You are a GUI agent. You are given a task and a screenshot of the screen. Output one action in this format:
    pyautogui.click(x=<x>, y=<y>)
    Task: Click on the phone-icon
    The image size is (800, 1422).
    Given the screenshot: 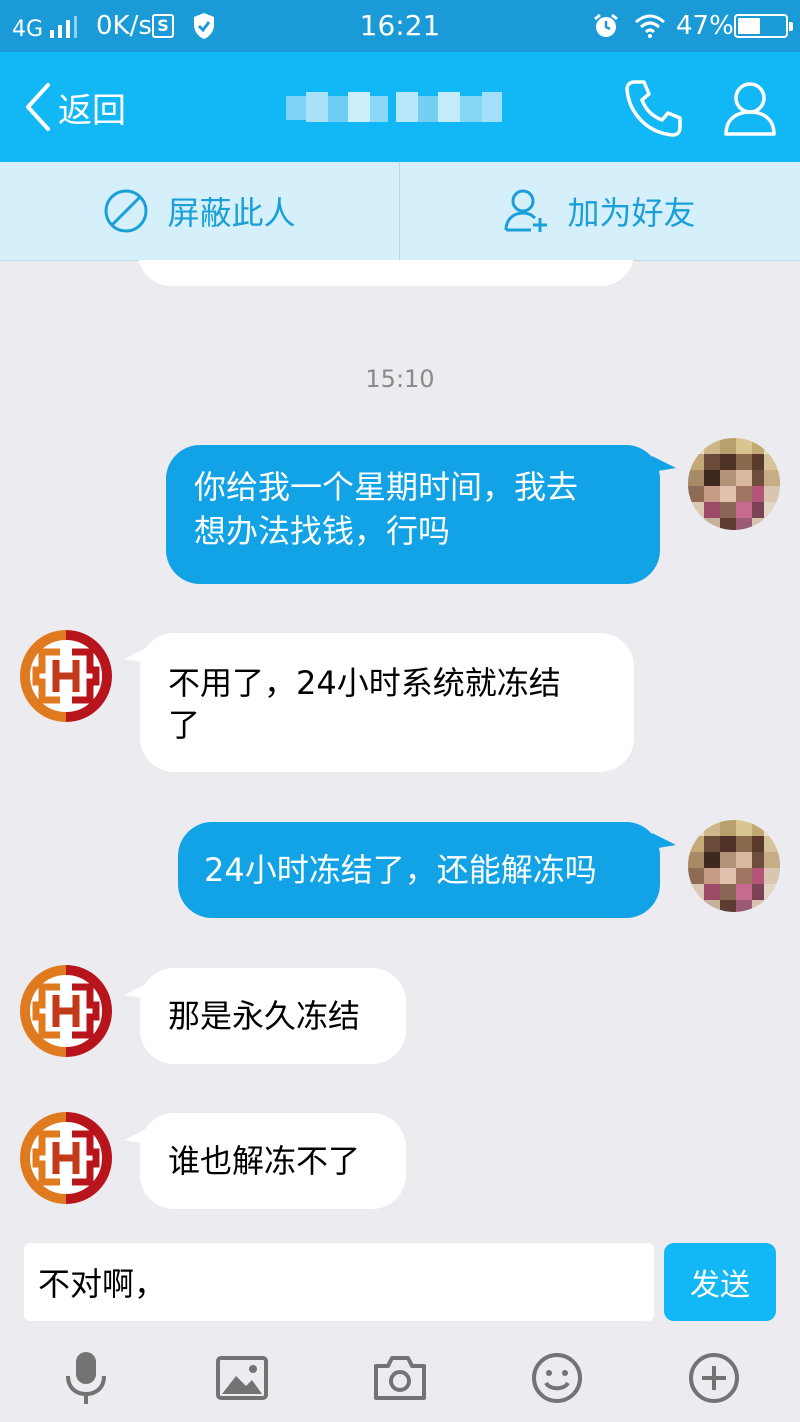 What is the action you would take?
    pyautogui.click(x=653, y=108)
    